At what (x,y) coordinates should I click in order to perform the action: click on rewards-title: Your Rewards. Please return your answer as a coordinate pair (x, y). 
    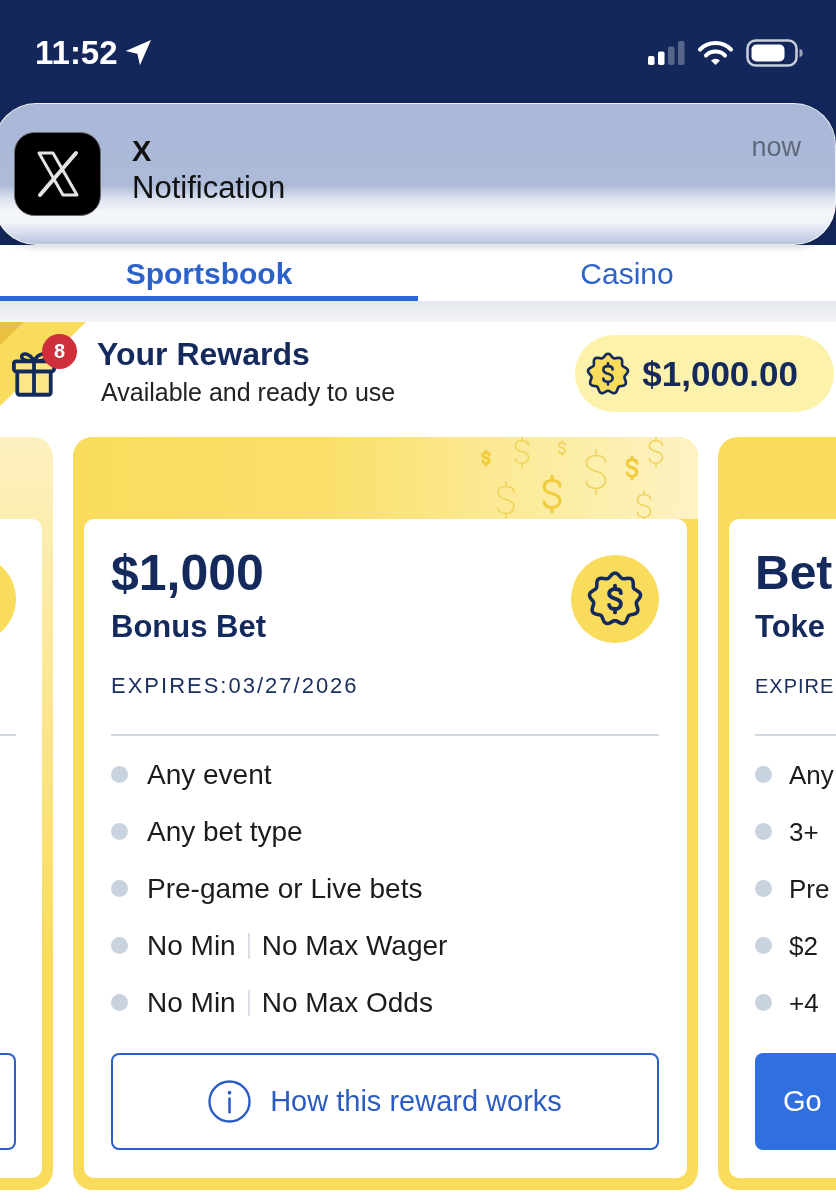
    Looking at the image, I should click on (204, 354).